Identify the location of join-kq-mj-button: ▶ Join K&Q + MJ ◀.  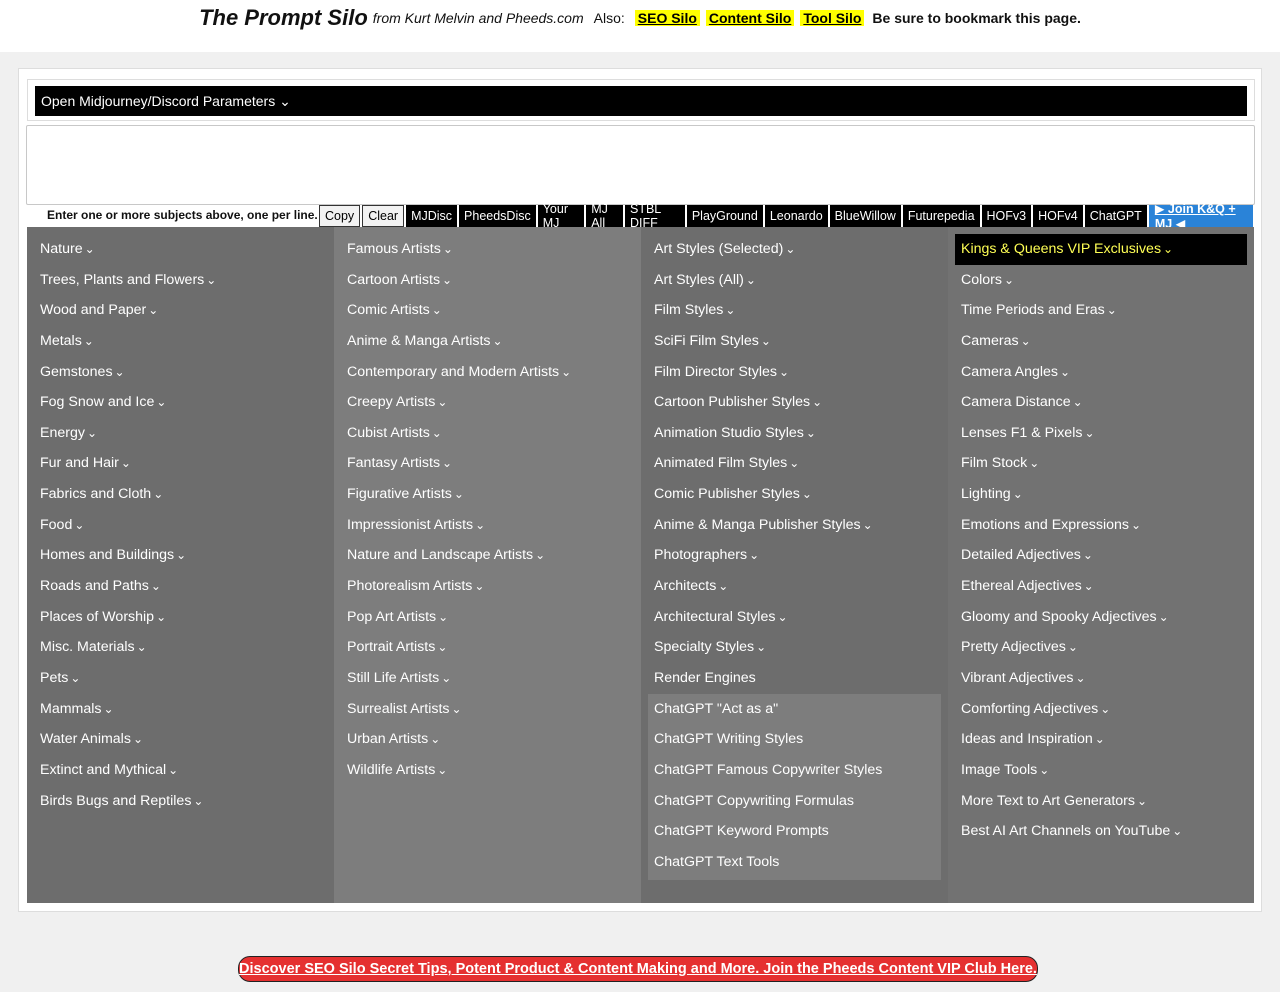
(1200, 216).